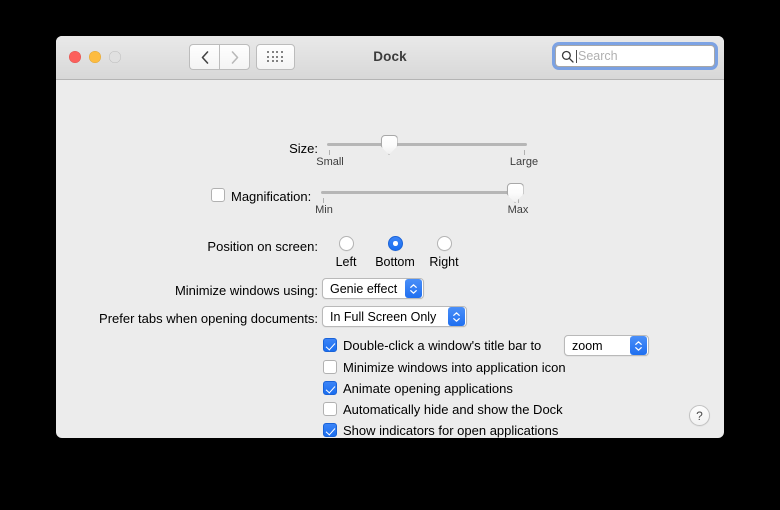 The image size is (780, 510). I want to click on search-icon, so click(567, 56).